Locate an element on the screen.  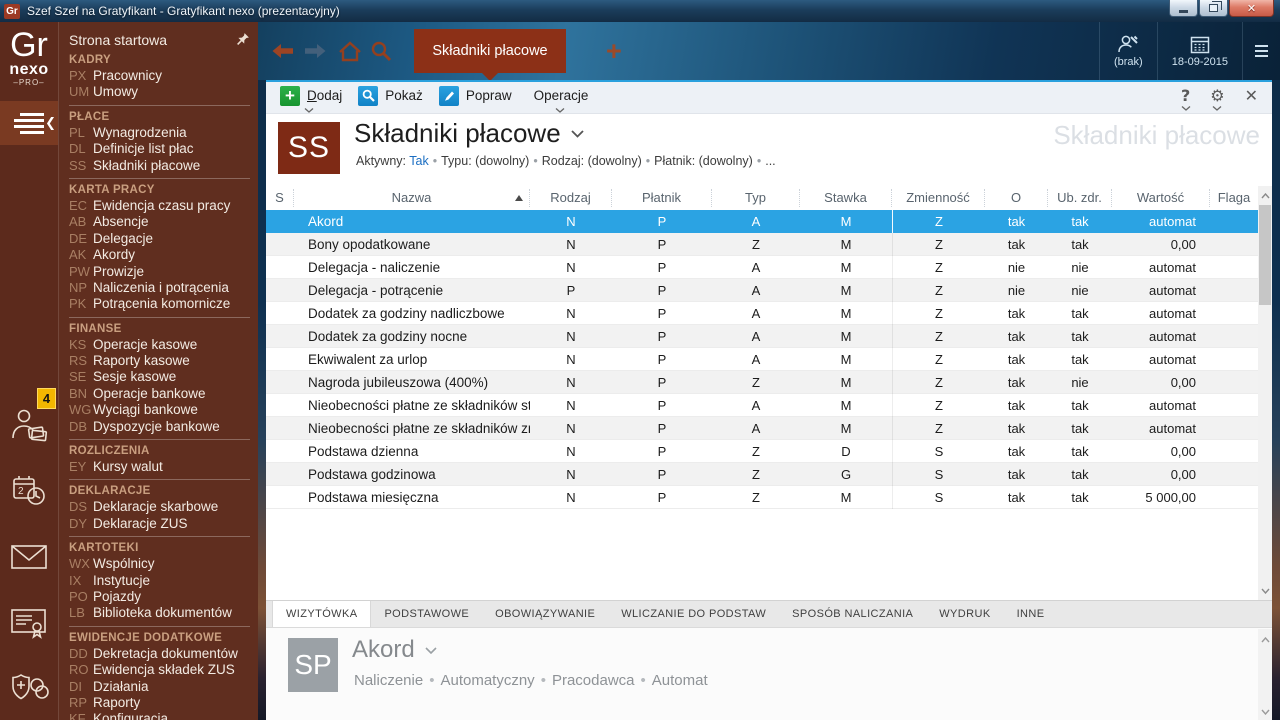
sidebar-item-raporty-kasowe: RS Raporty kasowe is located at coordinates (159, 361).